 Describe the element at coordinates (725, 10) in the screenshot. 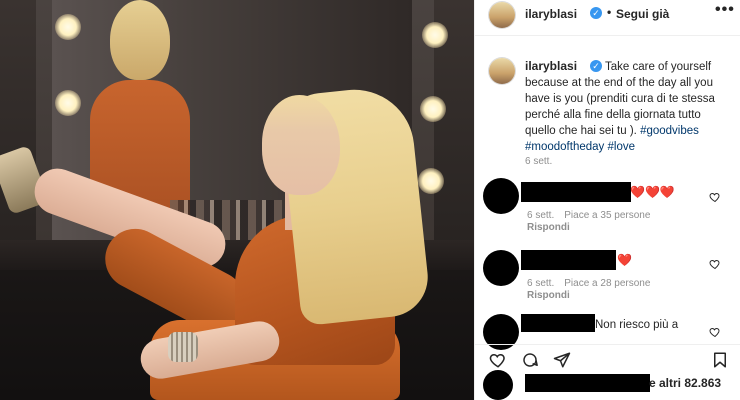

I see `more-options-button: •••` at that location.